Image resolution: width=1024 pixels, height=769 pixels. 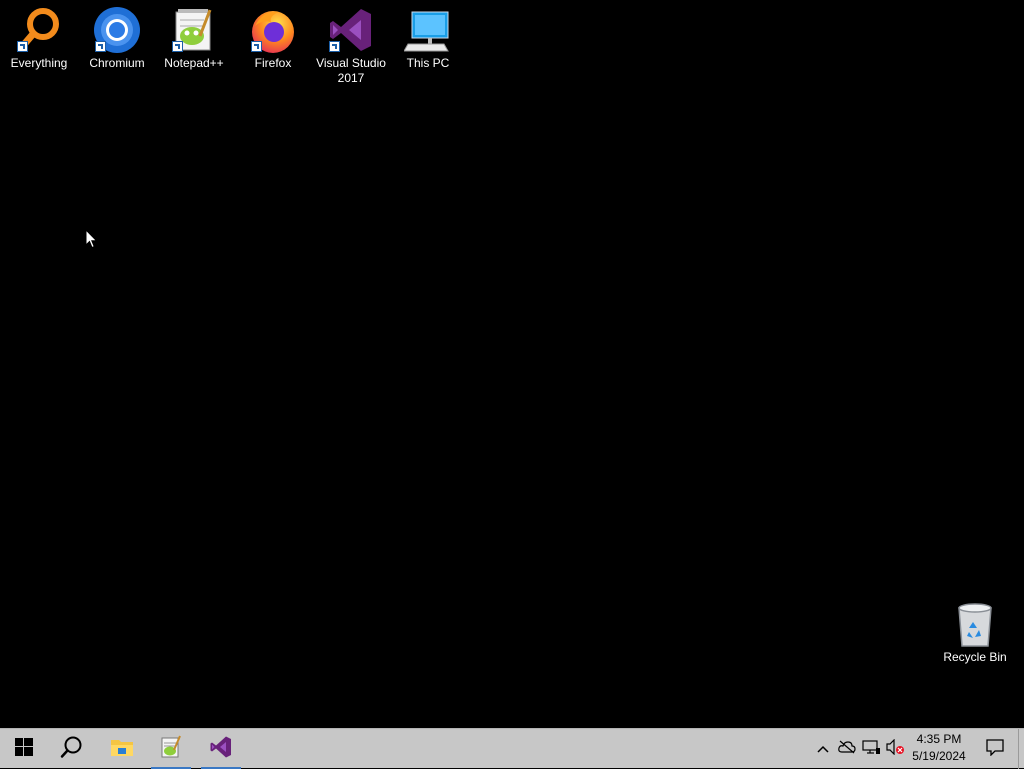 I want to click on desktop-icon-everything: Everything, so click(x=39, y=35).